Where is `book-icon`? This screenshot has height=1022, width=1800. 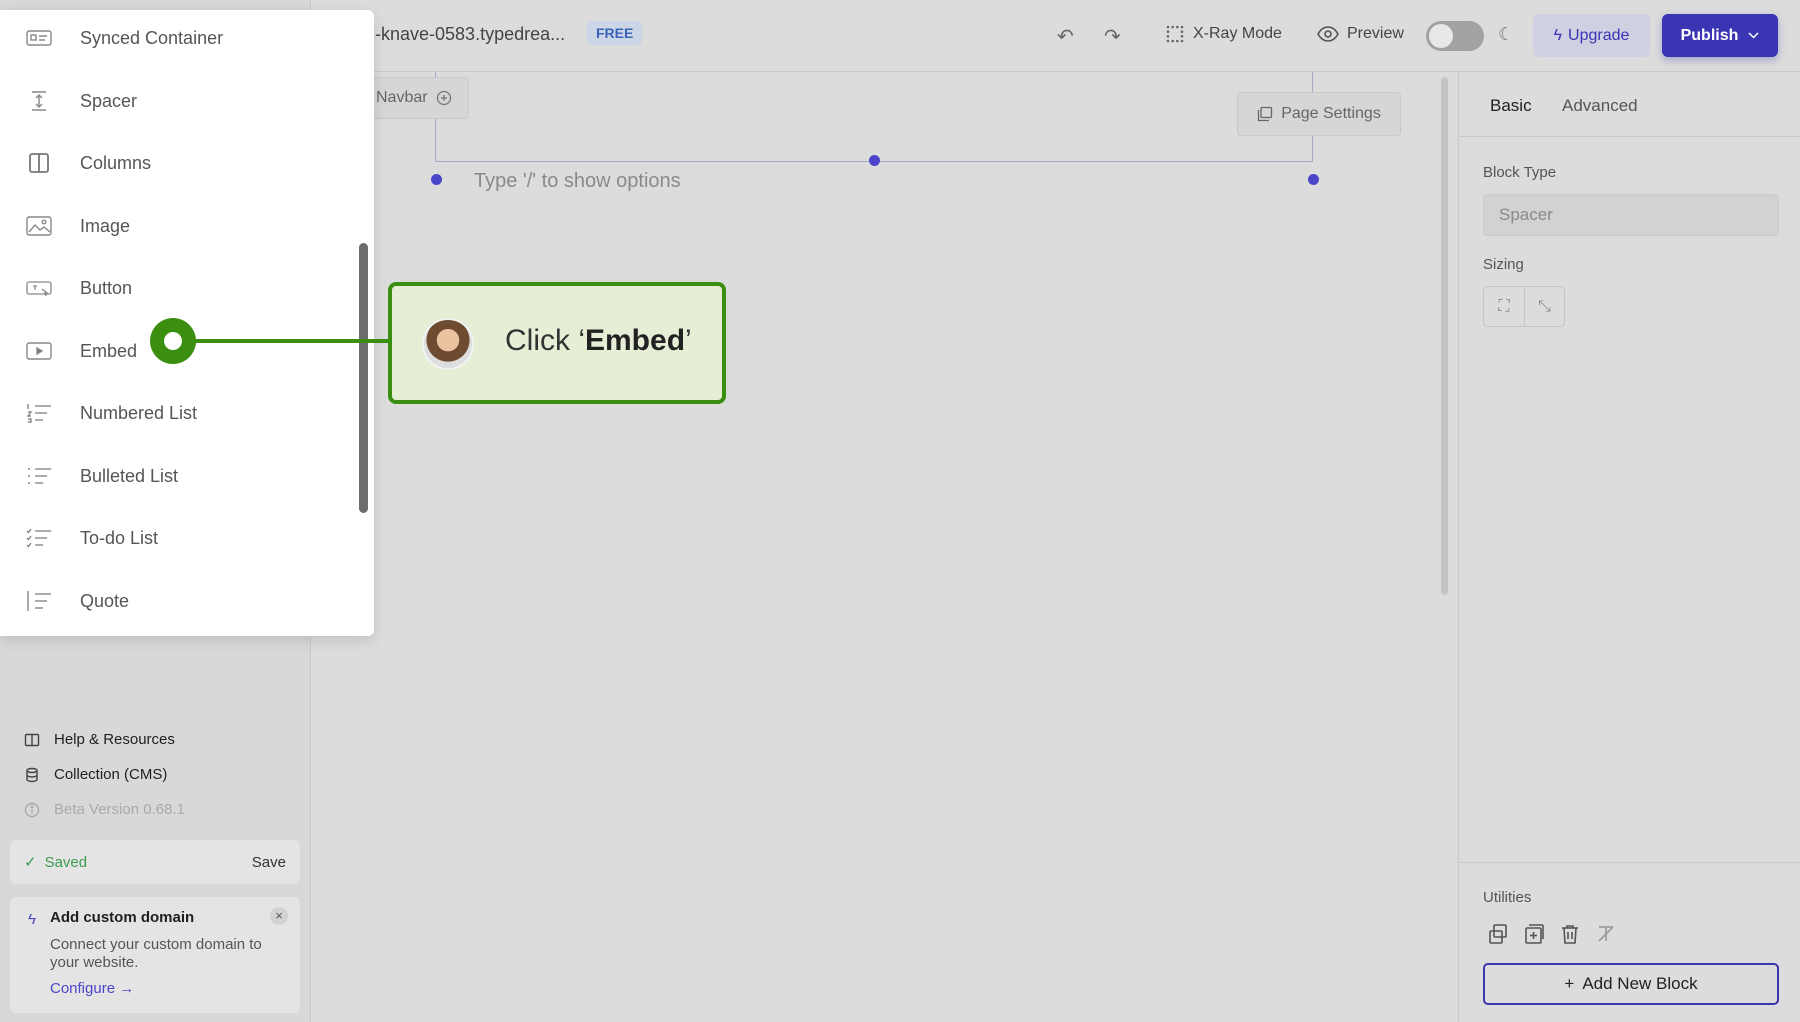 book-icon is located at coordinates (32, 739).